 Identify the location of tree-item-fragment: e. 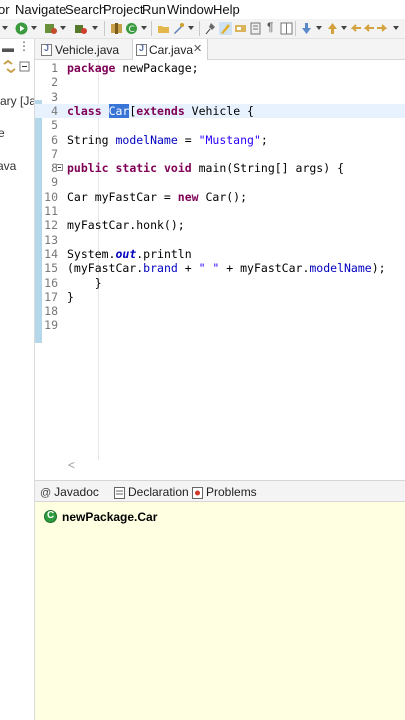
(2, 133).